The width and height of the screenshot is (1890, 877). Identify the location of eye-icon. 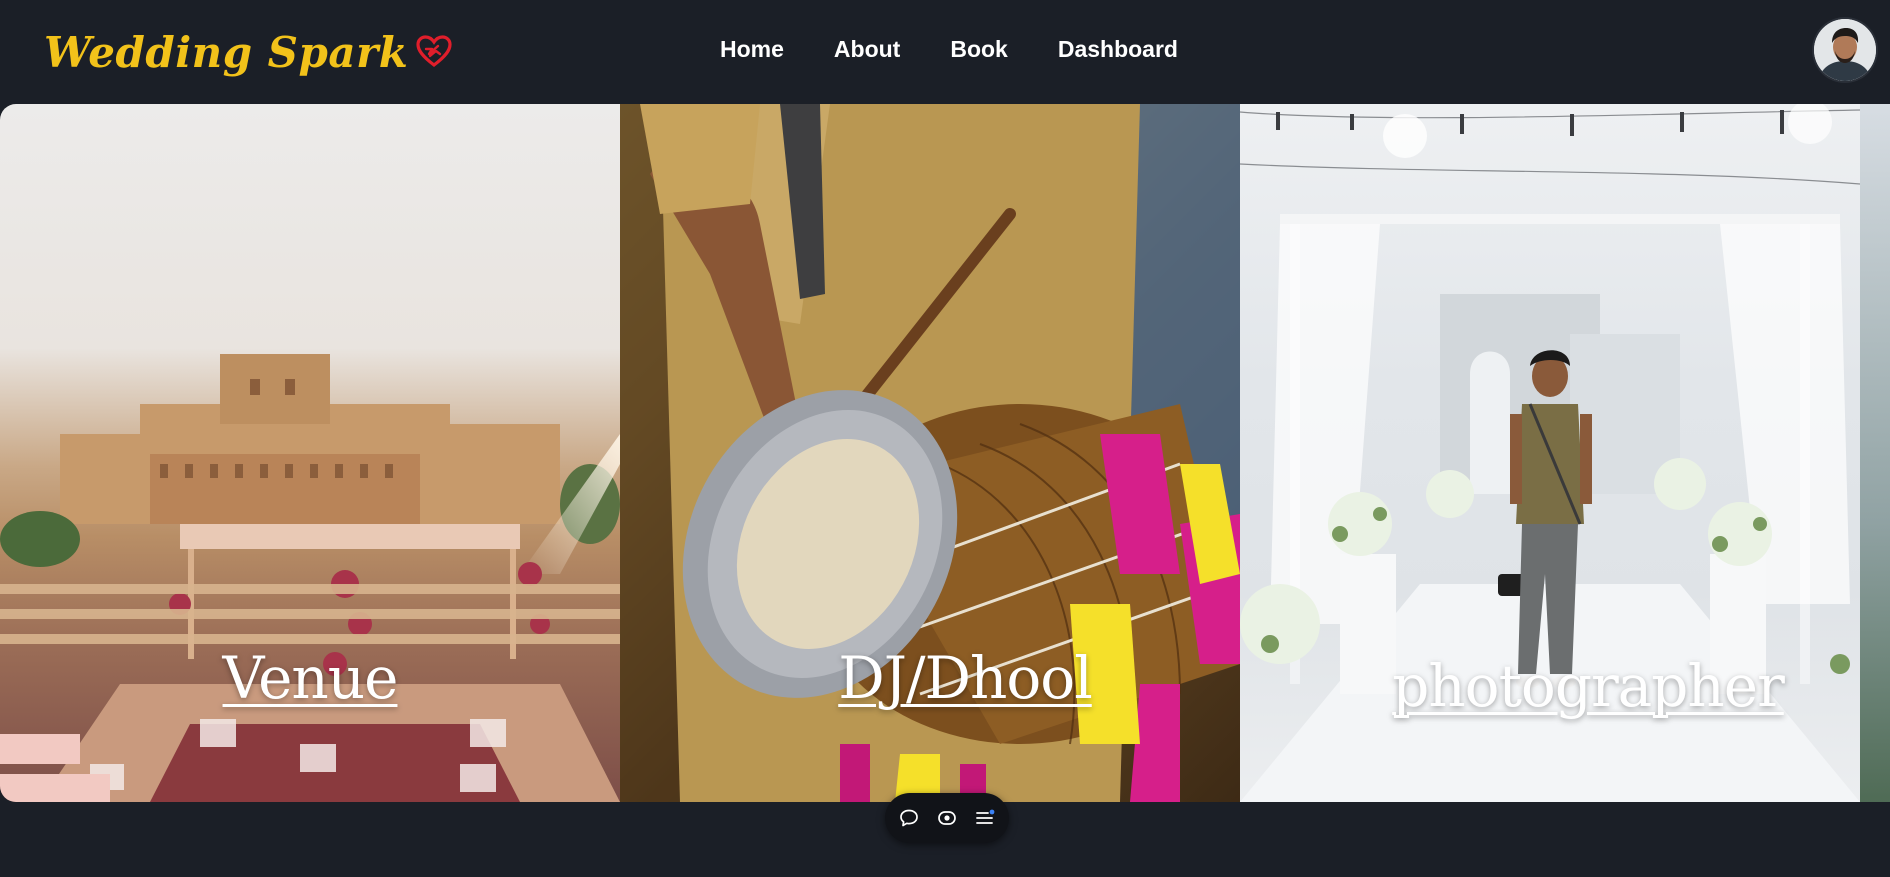
(947, 818).